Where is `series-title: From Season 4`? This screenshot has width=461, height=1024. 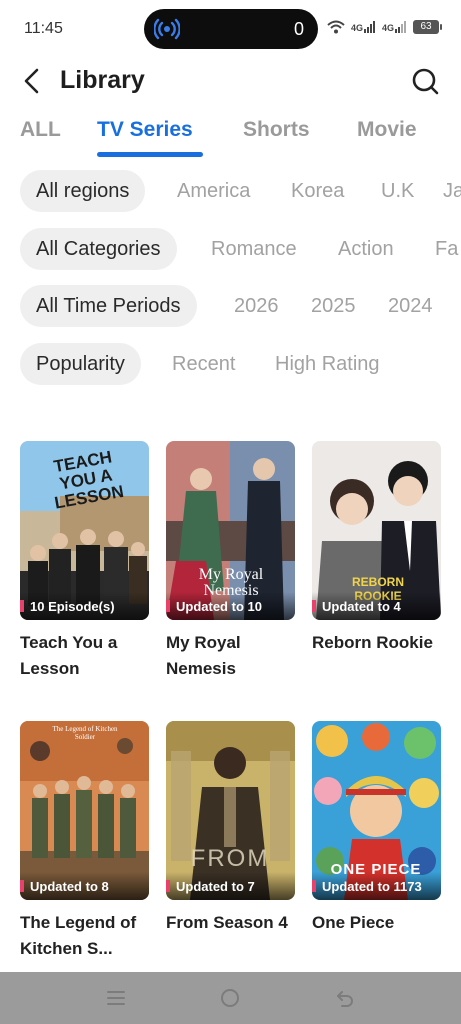 series-title: From Season 4 is located at coordinates (230, 936).